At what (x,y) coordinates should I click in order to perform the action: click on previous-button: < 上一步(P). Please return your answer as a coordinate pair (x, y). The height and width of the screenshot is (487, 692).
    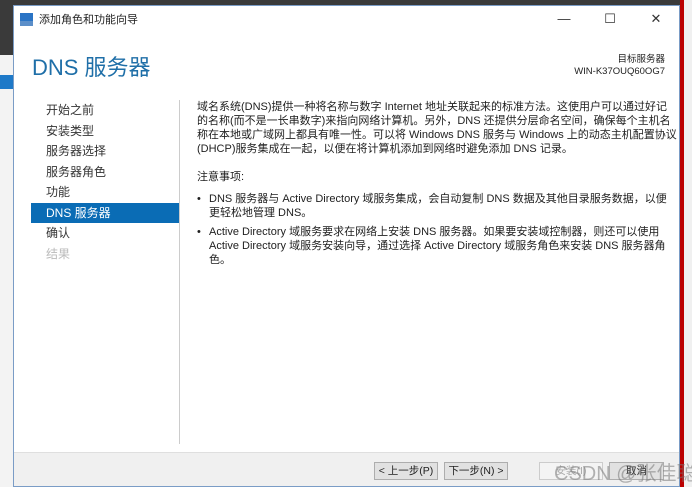
    Looking at the image, I should click on (406, 471).